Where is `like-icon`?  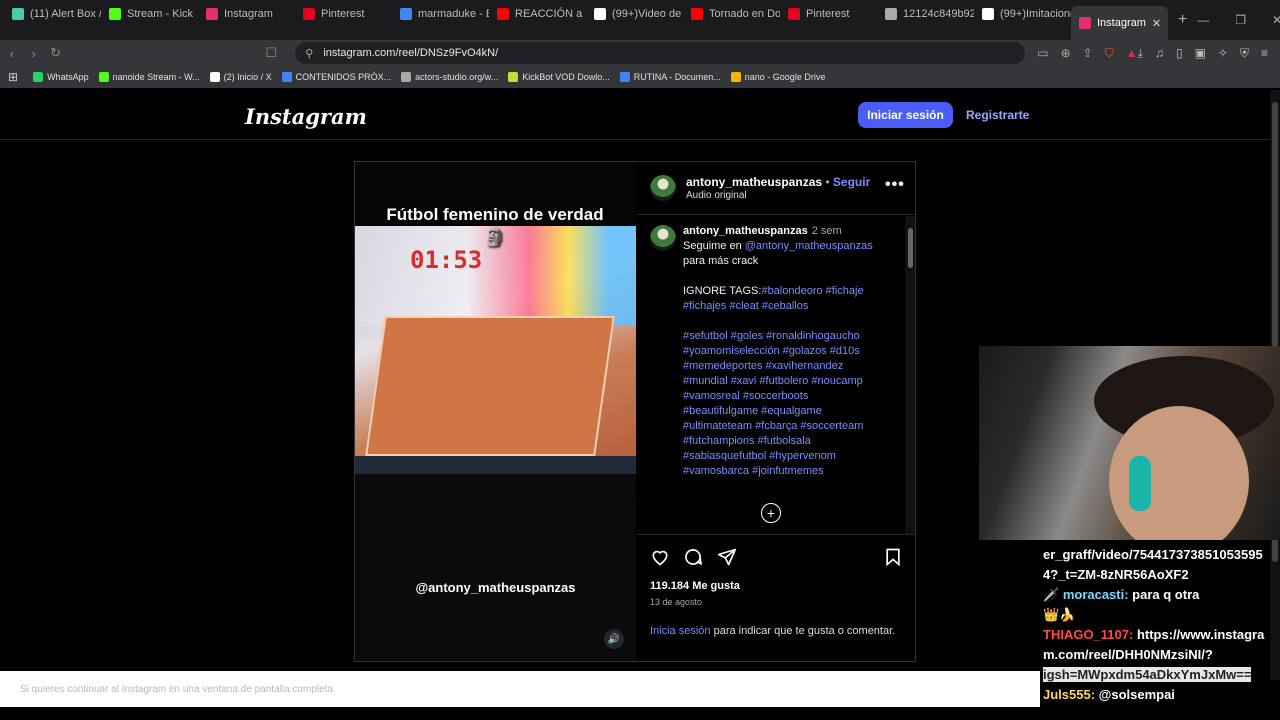 like-icon is located at coordinates (660, 557).